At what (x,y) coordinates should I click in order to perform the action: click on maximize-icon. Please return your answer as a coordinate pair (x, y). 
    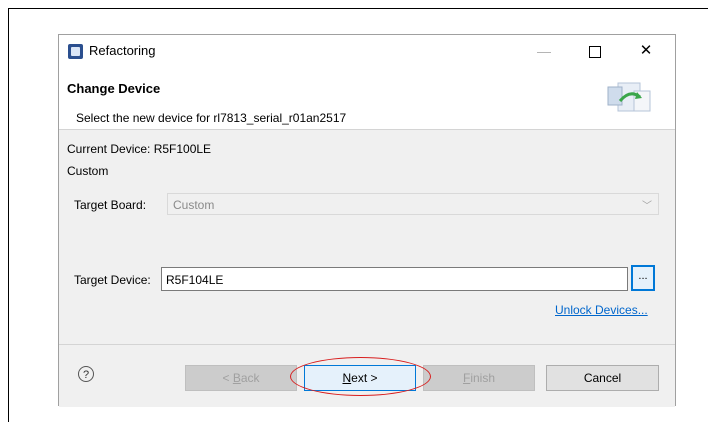
    Looking at the image, I should click on (595, 52).